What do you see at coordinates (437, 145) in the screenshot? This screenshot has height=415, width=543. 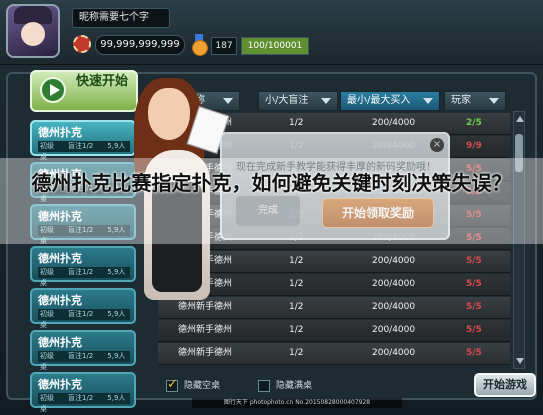 I see `close-icon: ×` at bounding box center [437, 145].